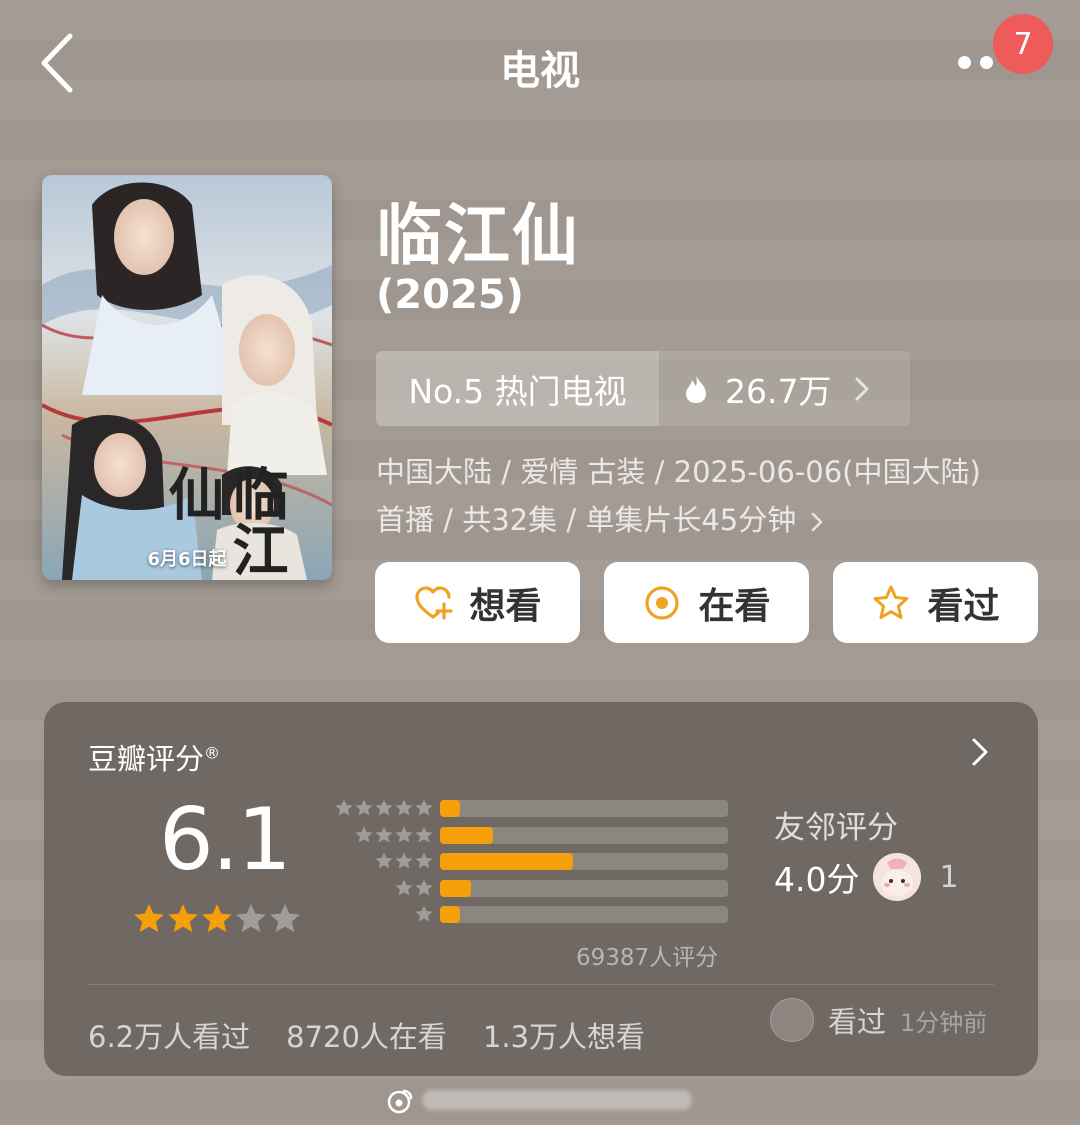 The width and height of the screenshot is (1080, 1125). I want to click on friends-count: 1, so click(949, 877).